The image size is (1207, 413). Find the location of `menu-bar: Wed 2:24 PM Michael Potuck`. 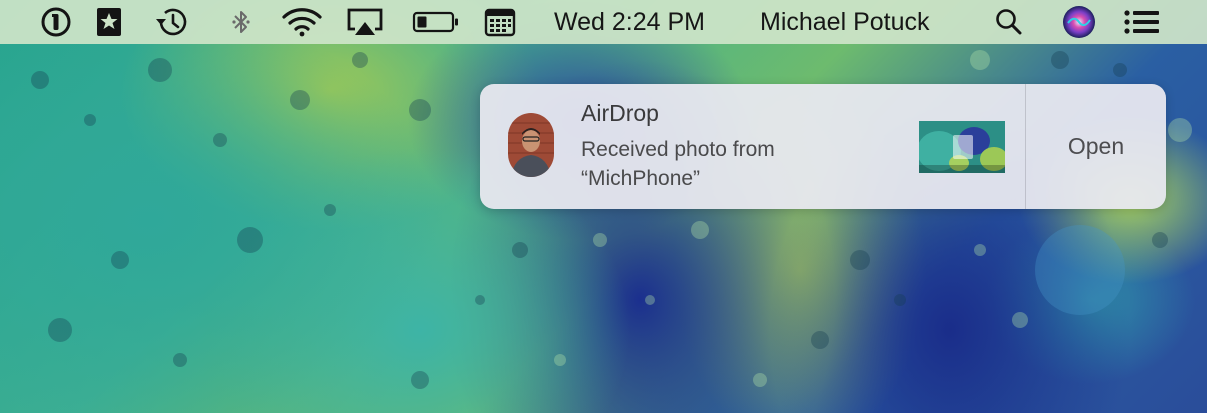

menu-bar: Wed 2:24 PM Michael Potuck is located at coordinates (603, 22).